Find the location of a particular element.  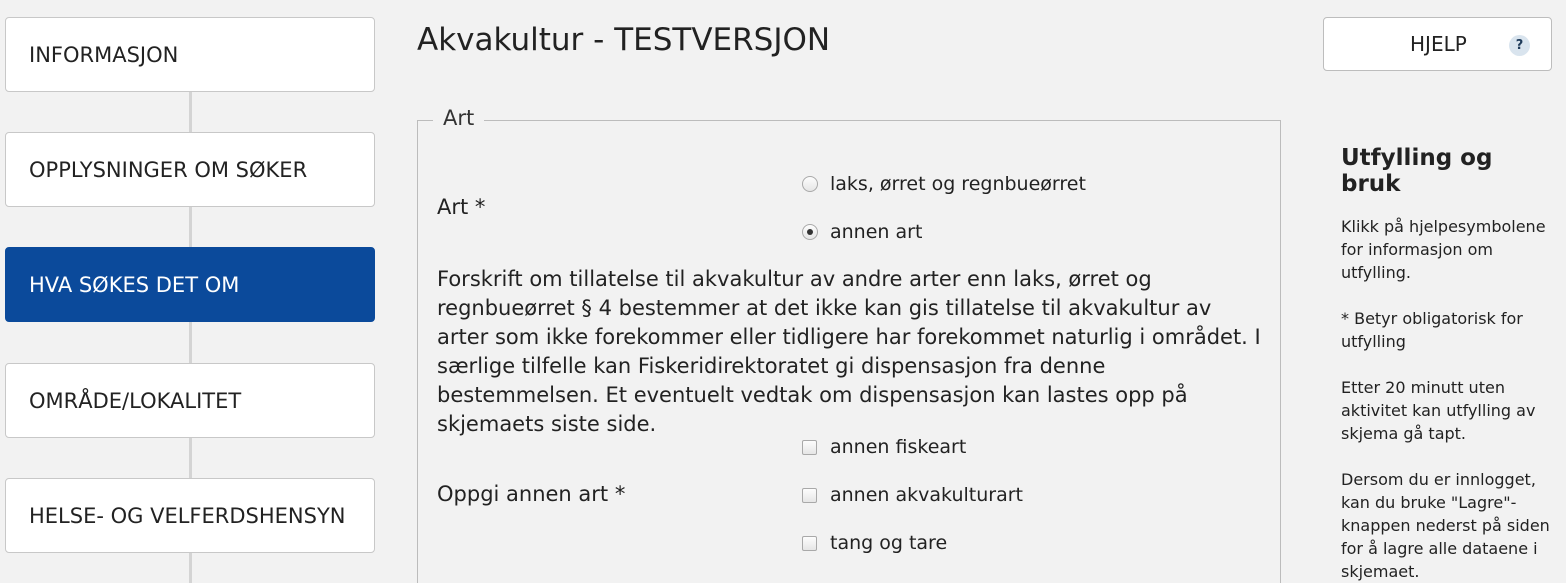

question-mark-icon: ? is located at coordinates (1519, 45).